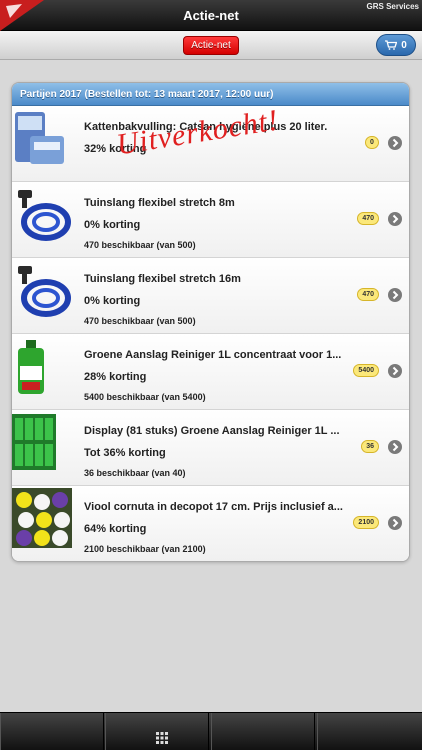  Describe the element at coordinates (162, 738) in the screenshot. I see `grid-icon` at that location.